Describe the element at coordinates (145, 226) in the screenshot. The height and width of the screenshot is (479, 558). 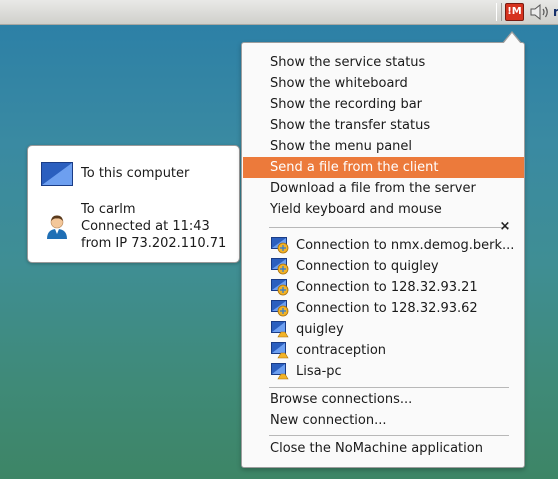
I see `connected-time-line: Connected at 11:43` at that location.